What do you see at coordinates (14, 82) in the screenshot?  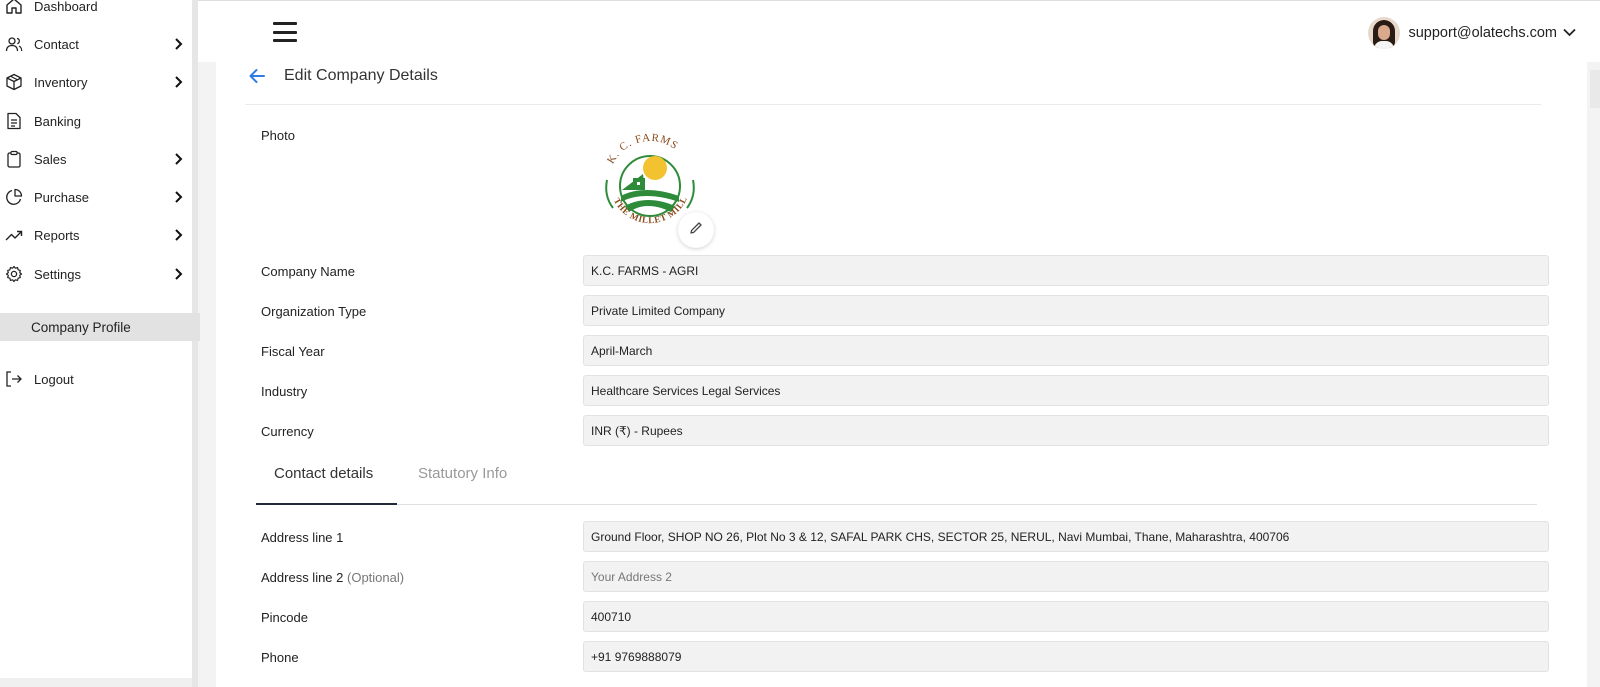 I see `box-icon` at bounding box center [14, 82].